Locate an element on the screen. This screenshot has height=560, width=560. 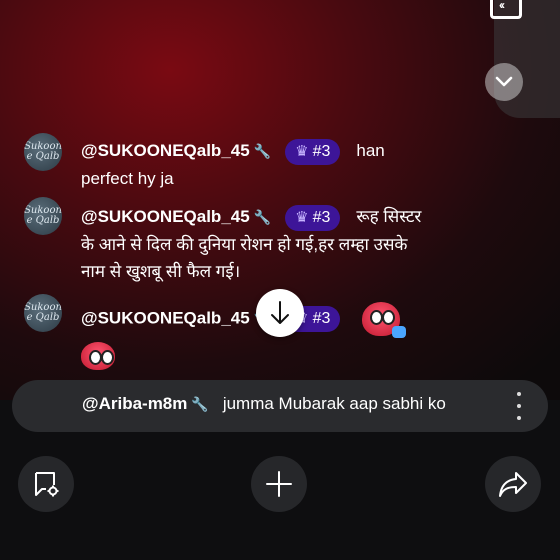
quote-box-icon: ‹‹ is located at coordinates (506, 9).